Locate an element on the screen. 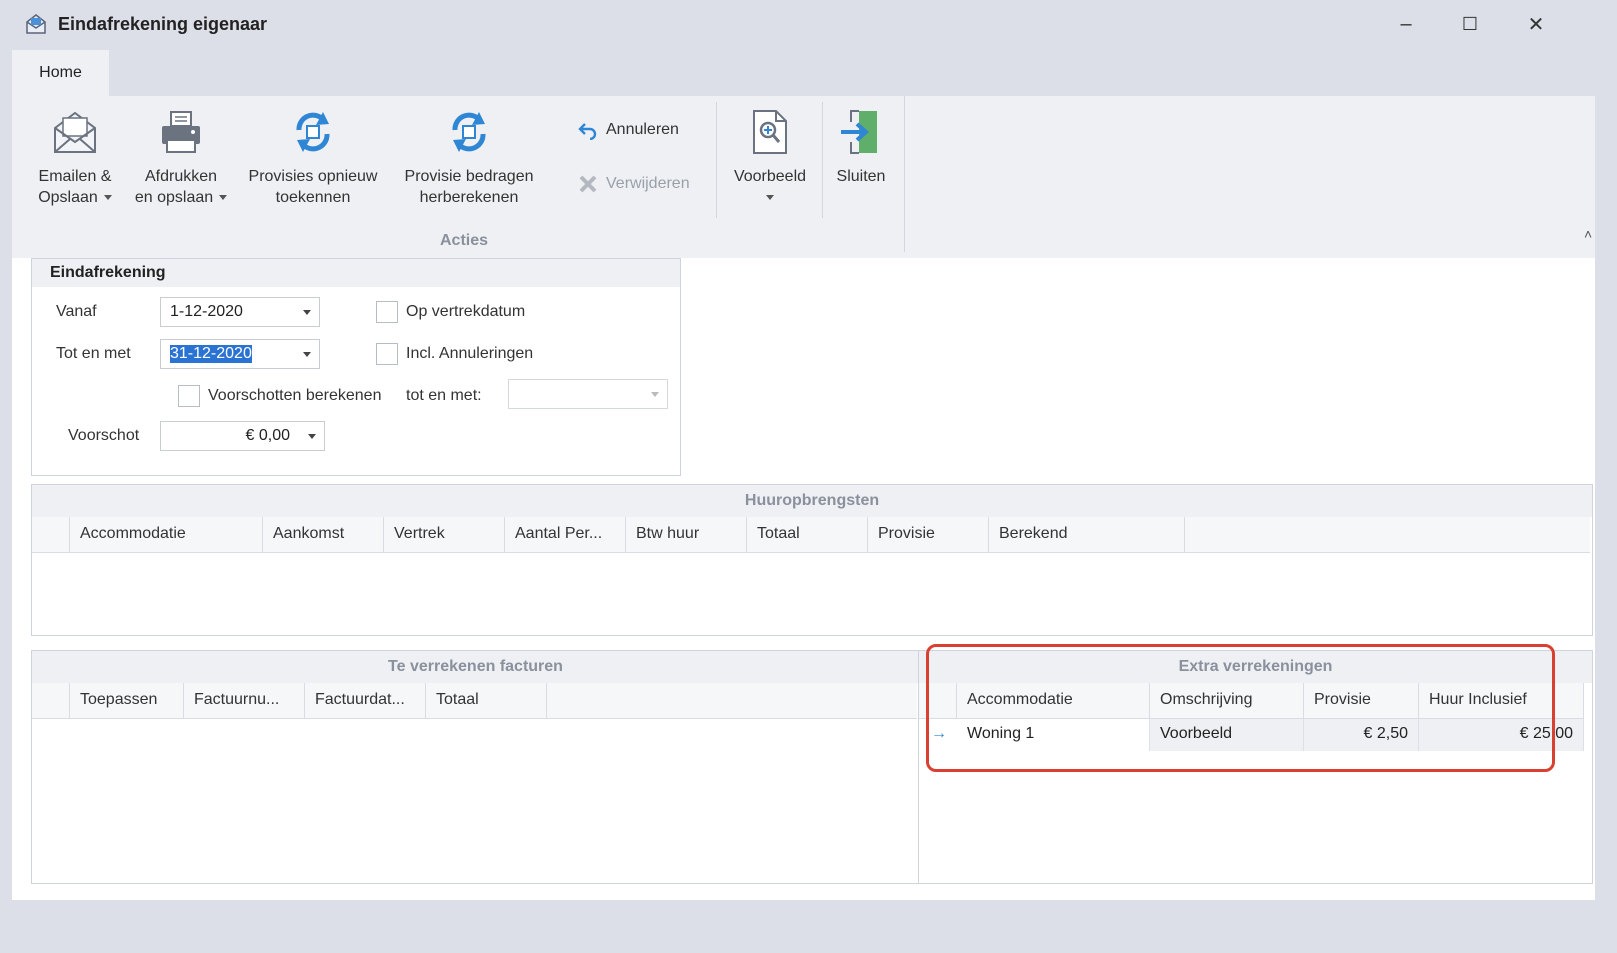 Image resolution: width=1617 pixels, height=953 pixels. column-header: Btw huur is located at coordinates (686, 535).